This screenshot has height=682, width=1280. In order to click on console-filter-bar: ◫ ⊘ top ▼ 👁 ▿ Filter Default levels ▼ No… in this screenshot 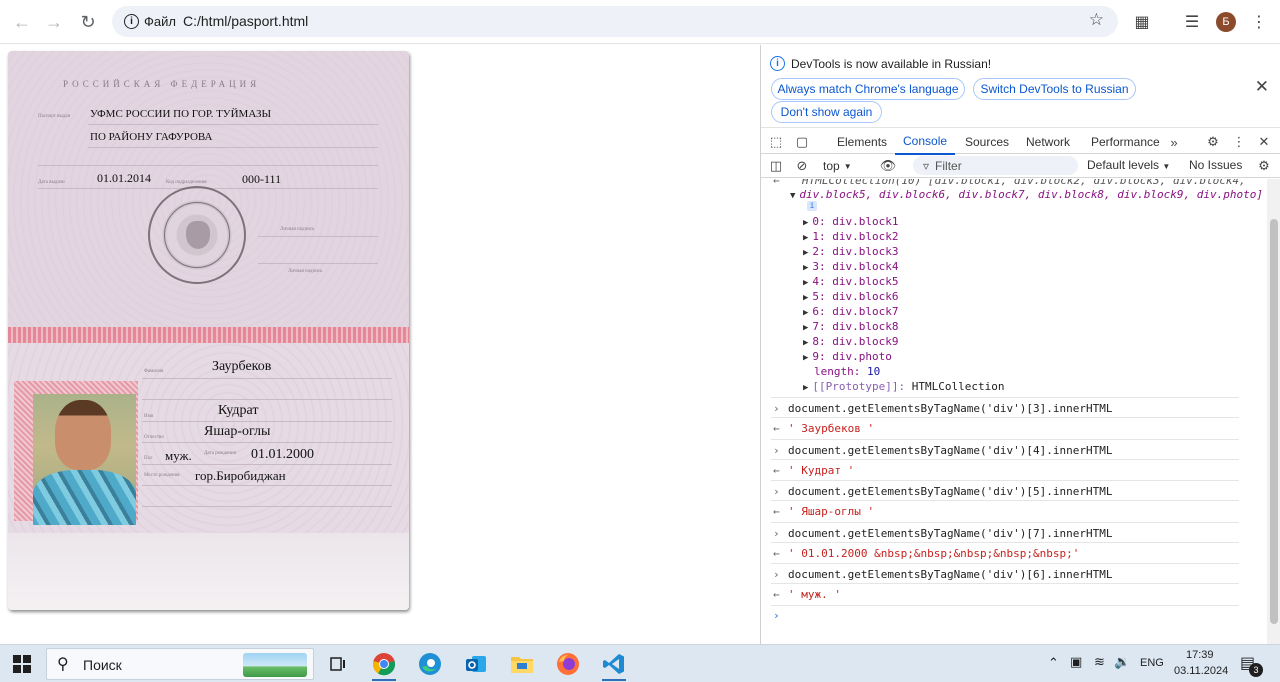, I will do `click(1020, 166)`.